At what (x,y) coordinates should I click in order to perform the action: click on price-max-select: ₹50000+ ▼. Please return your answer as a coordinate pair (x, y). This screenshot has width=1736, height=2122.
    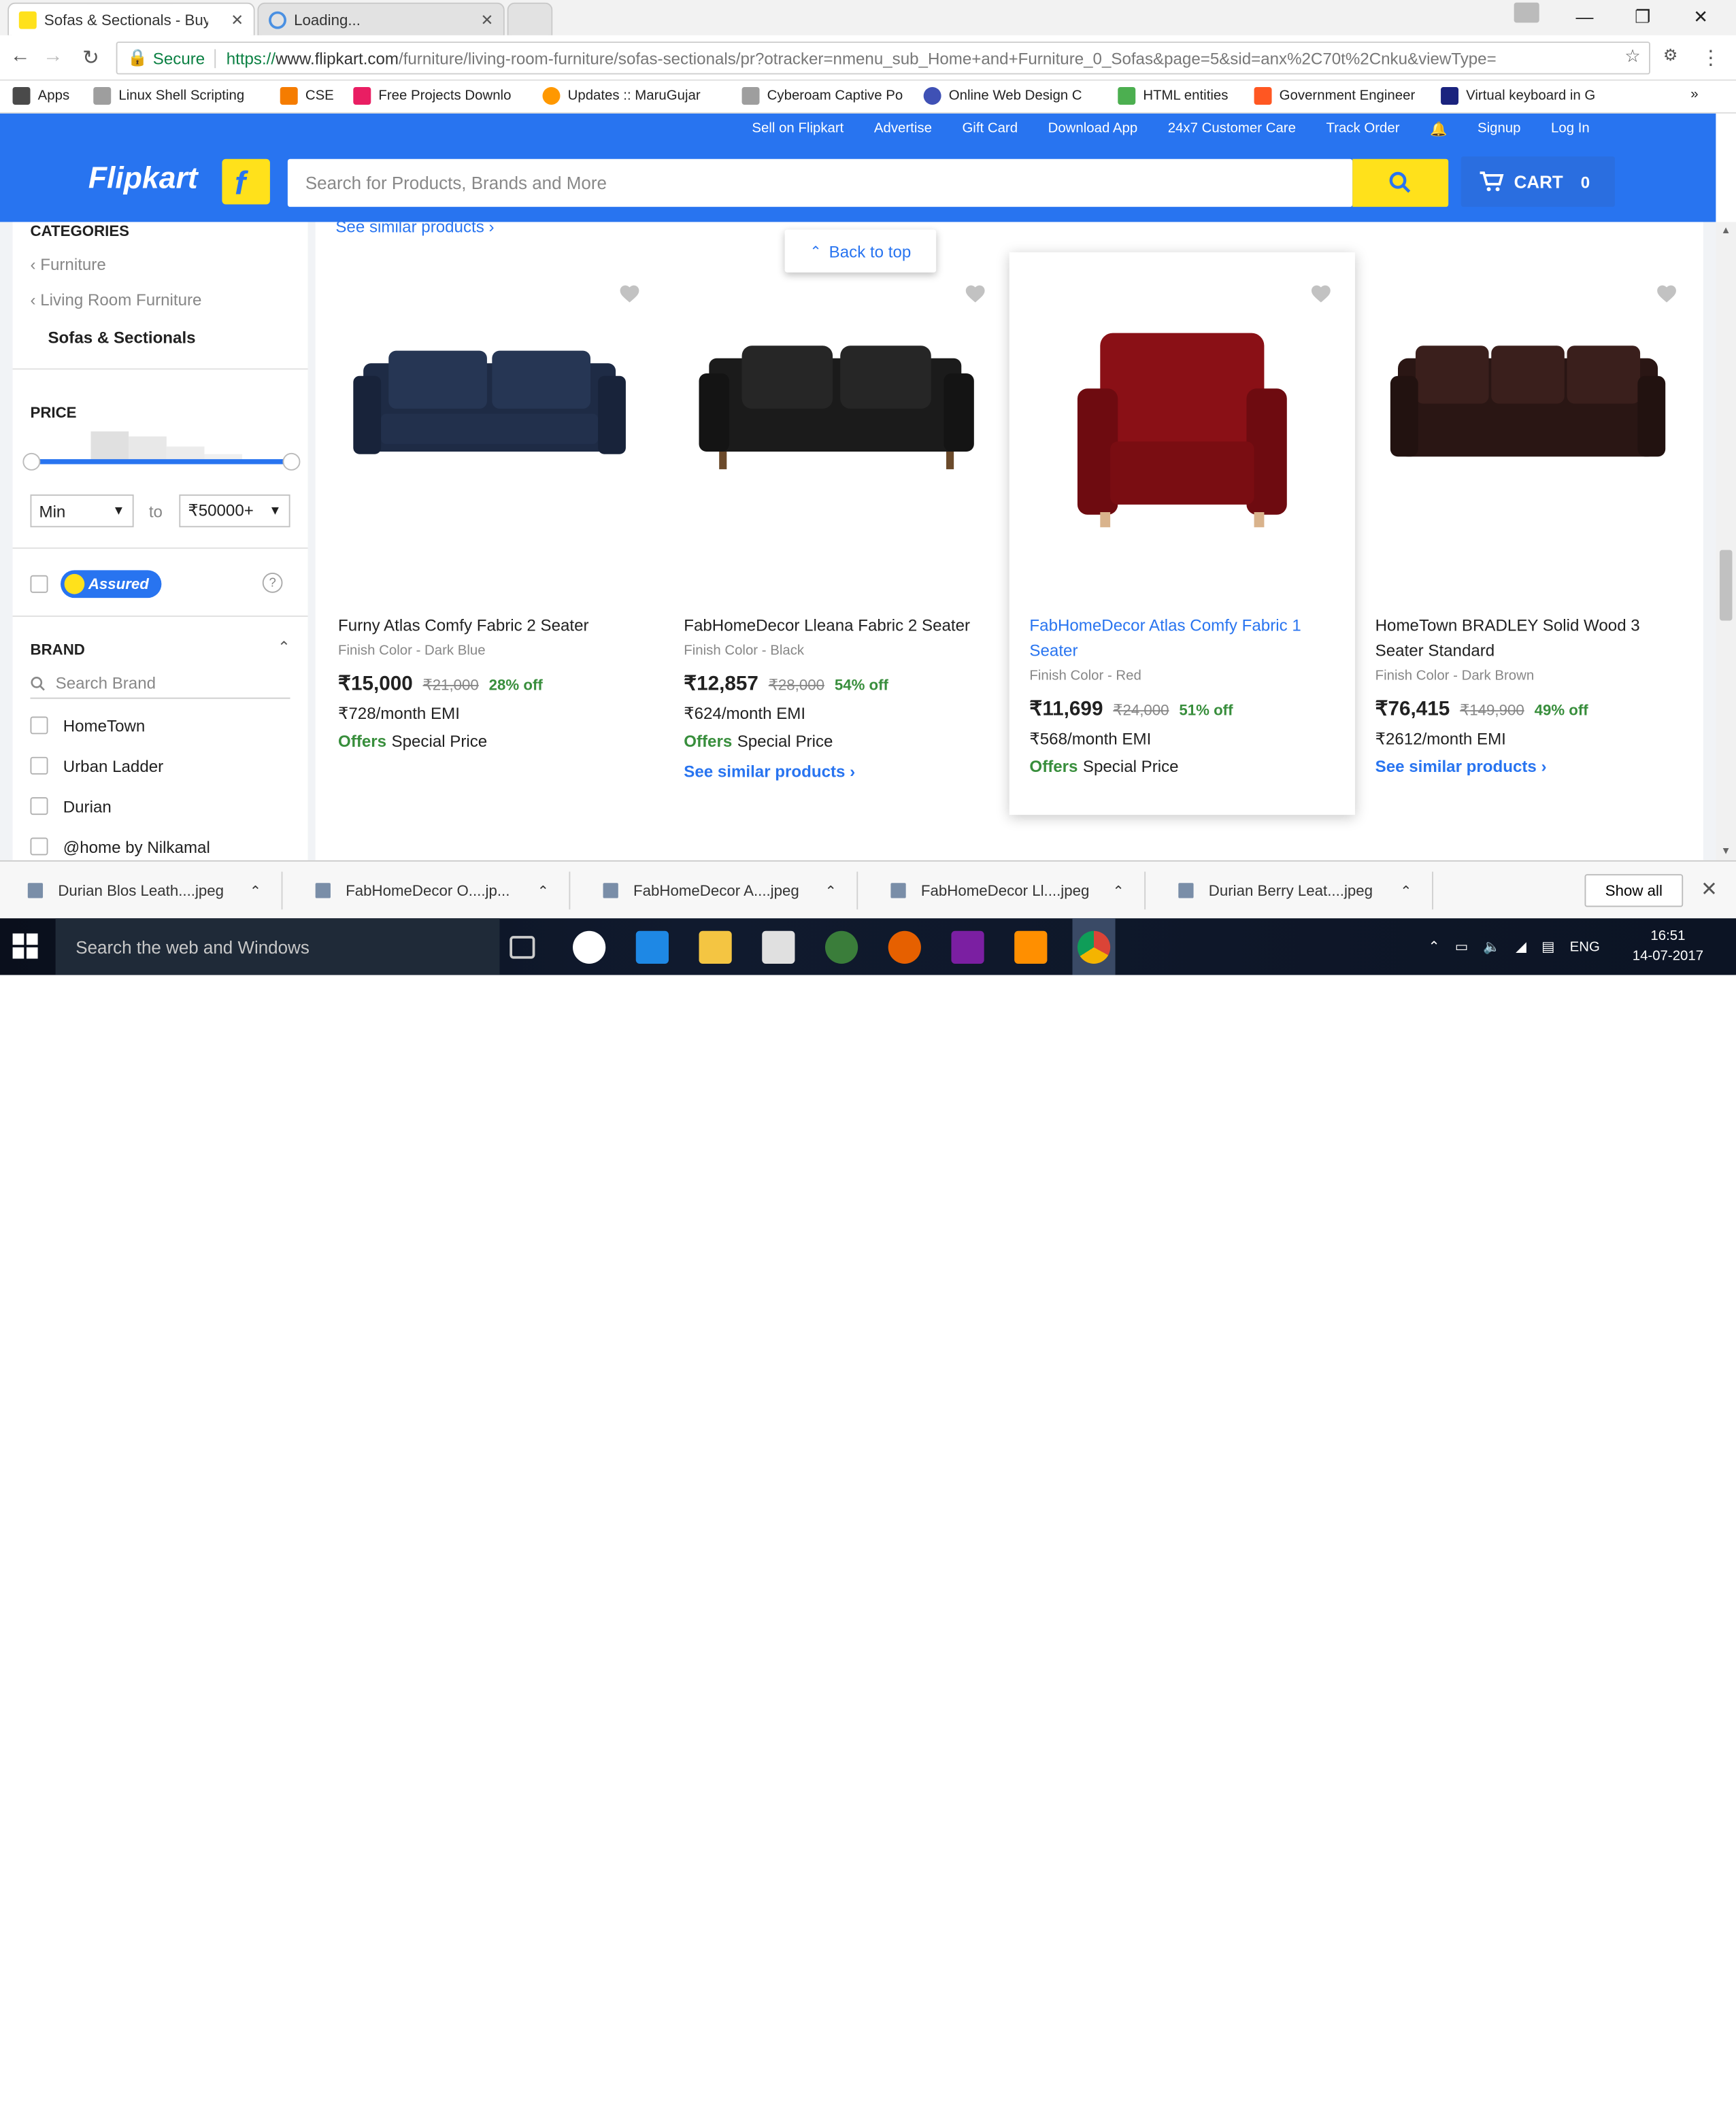
    Looking at the image, I should click on (234, 511).